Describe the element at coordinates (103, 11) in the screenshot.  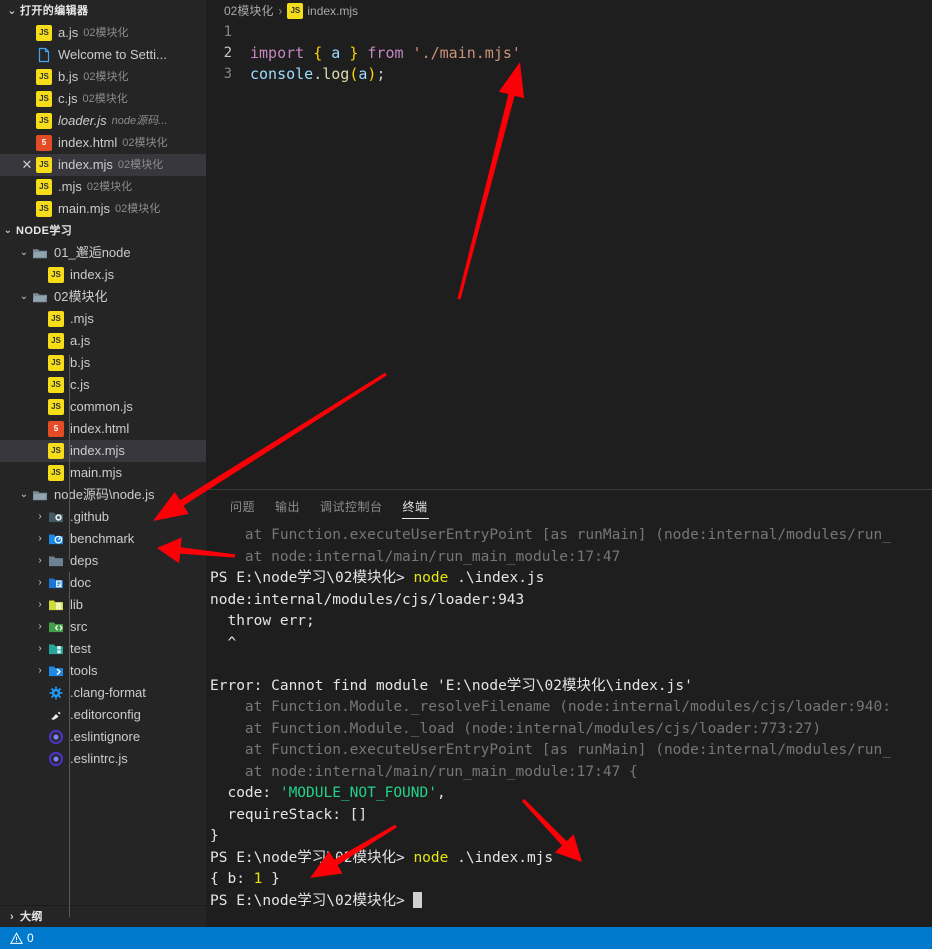
I see `open-editors-header: ⌄ 打开的编辑器` at that location.